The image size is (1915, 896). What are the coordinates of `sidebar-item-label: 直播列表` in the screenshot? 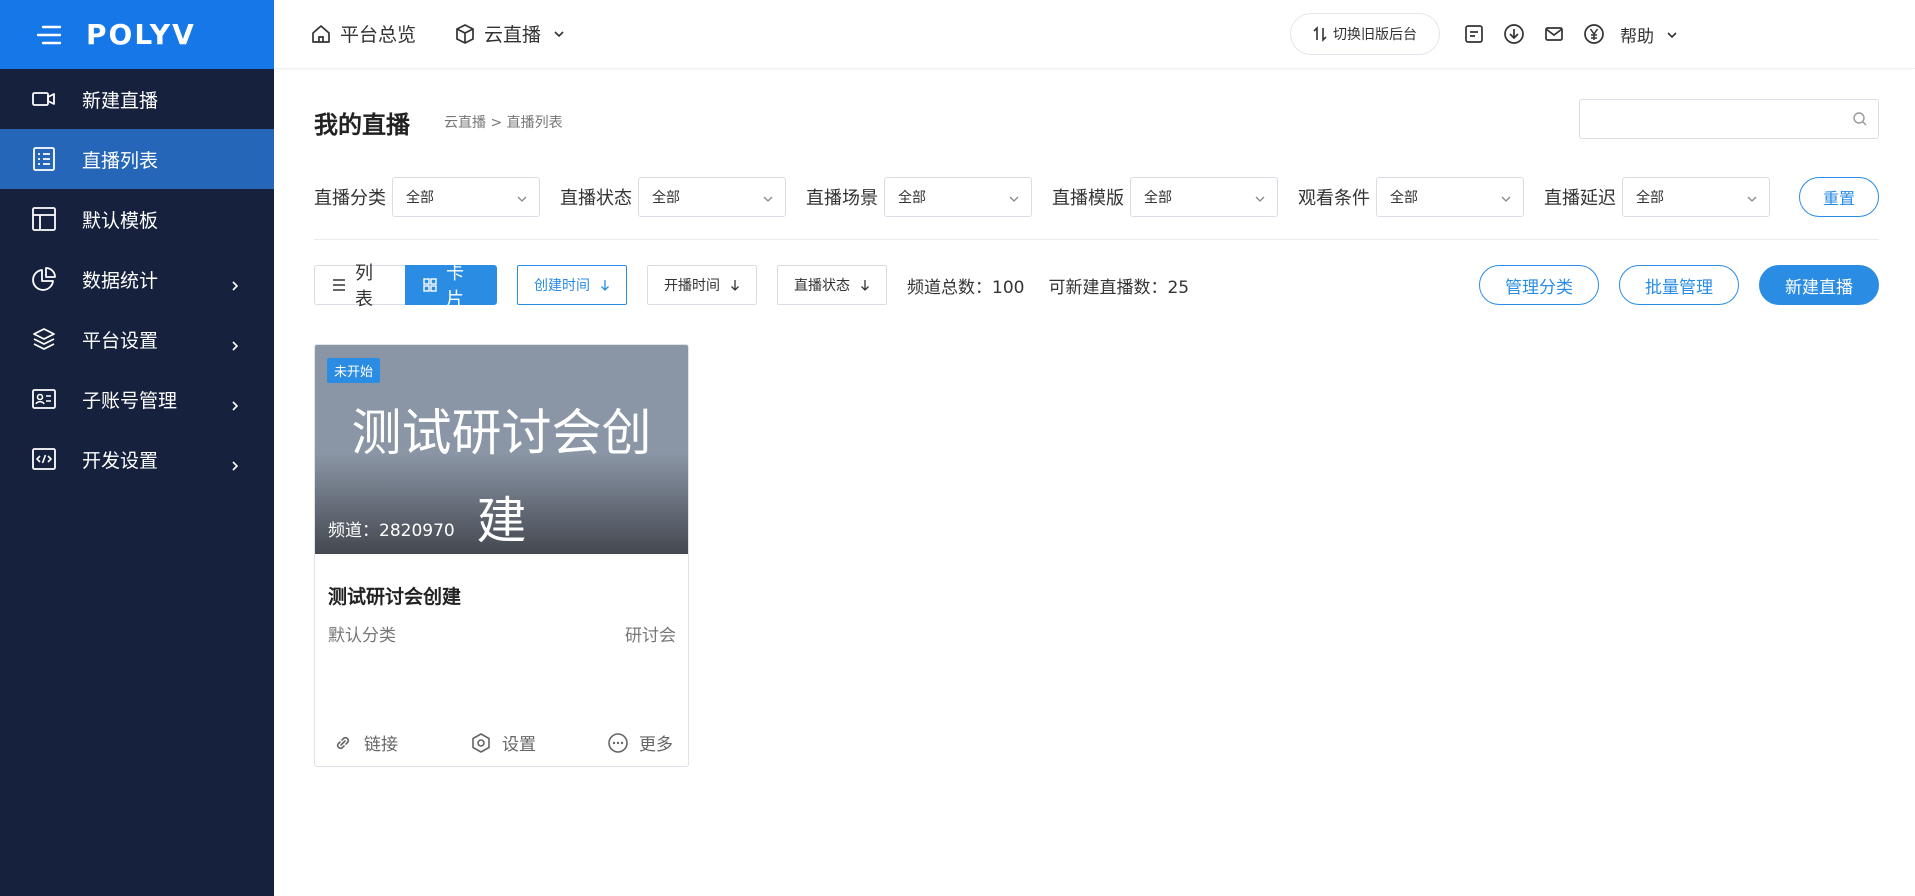 It's located at (120, 160).